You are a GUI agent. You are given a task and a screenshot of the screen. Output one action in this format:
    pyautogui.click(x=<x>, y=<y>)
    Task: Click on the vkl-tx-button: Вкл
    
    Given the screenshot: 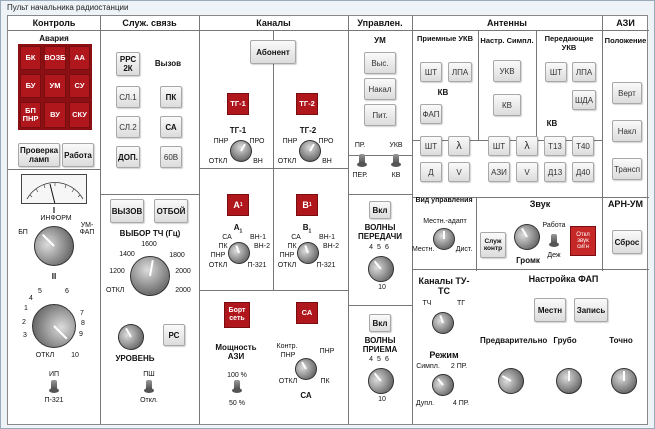 What is the action you would take?
    pyautogui.click(x=380, y=210)
    